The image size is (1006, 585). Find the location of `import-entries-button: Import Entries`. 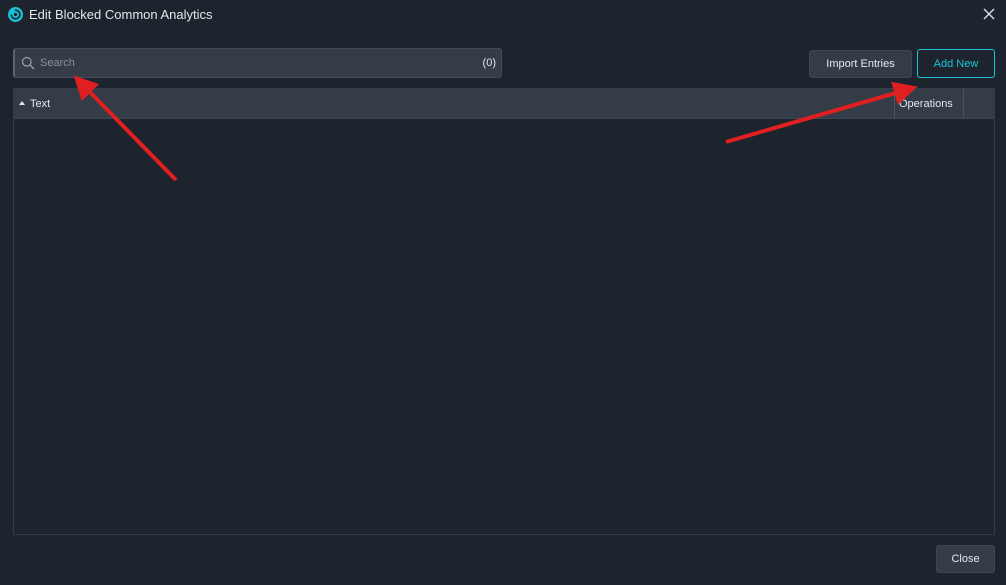

import-entries-button: Import Entries is located at coordinates (860, 64).